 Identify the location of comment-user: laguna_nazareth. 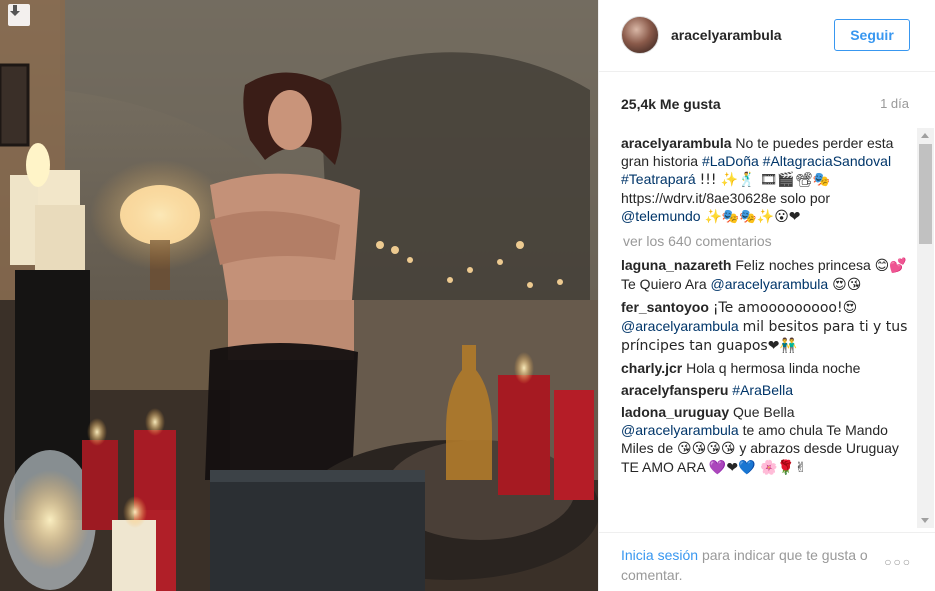
(676, 265).